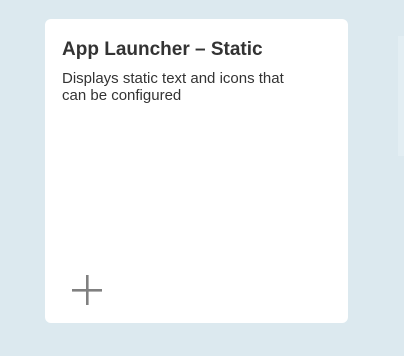 This screenshot has width=404, height=356. I want to click on add-button, so click(87, 290).